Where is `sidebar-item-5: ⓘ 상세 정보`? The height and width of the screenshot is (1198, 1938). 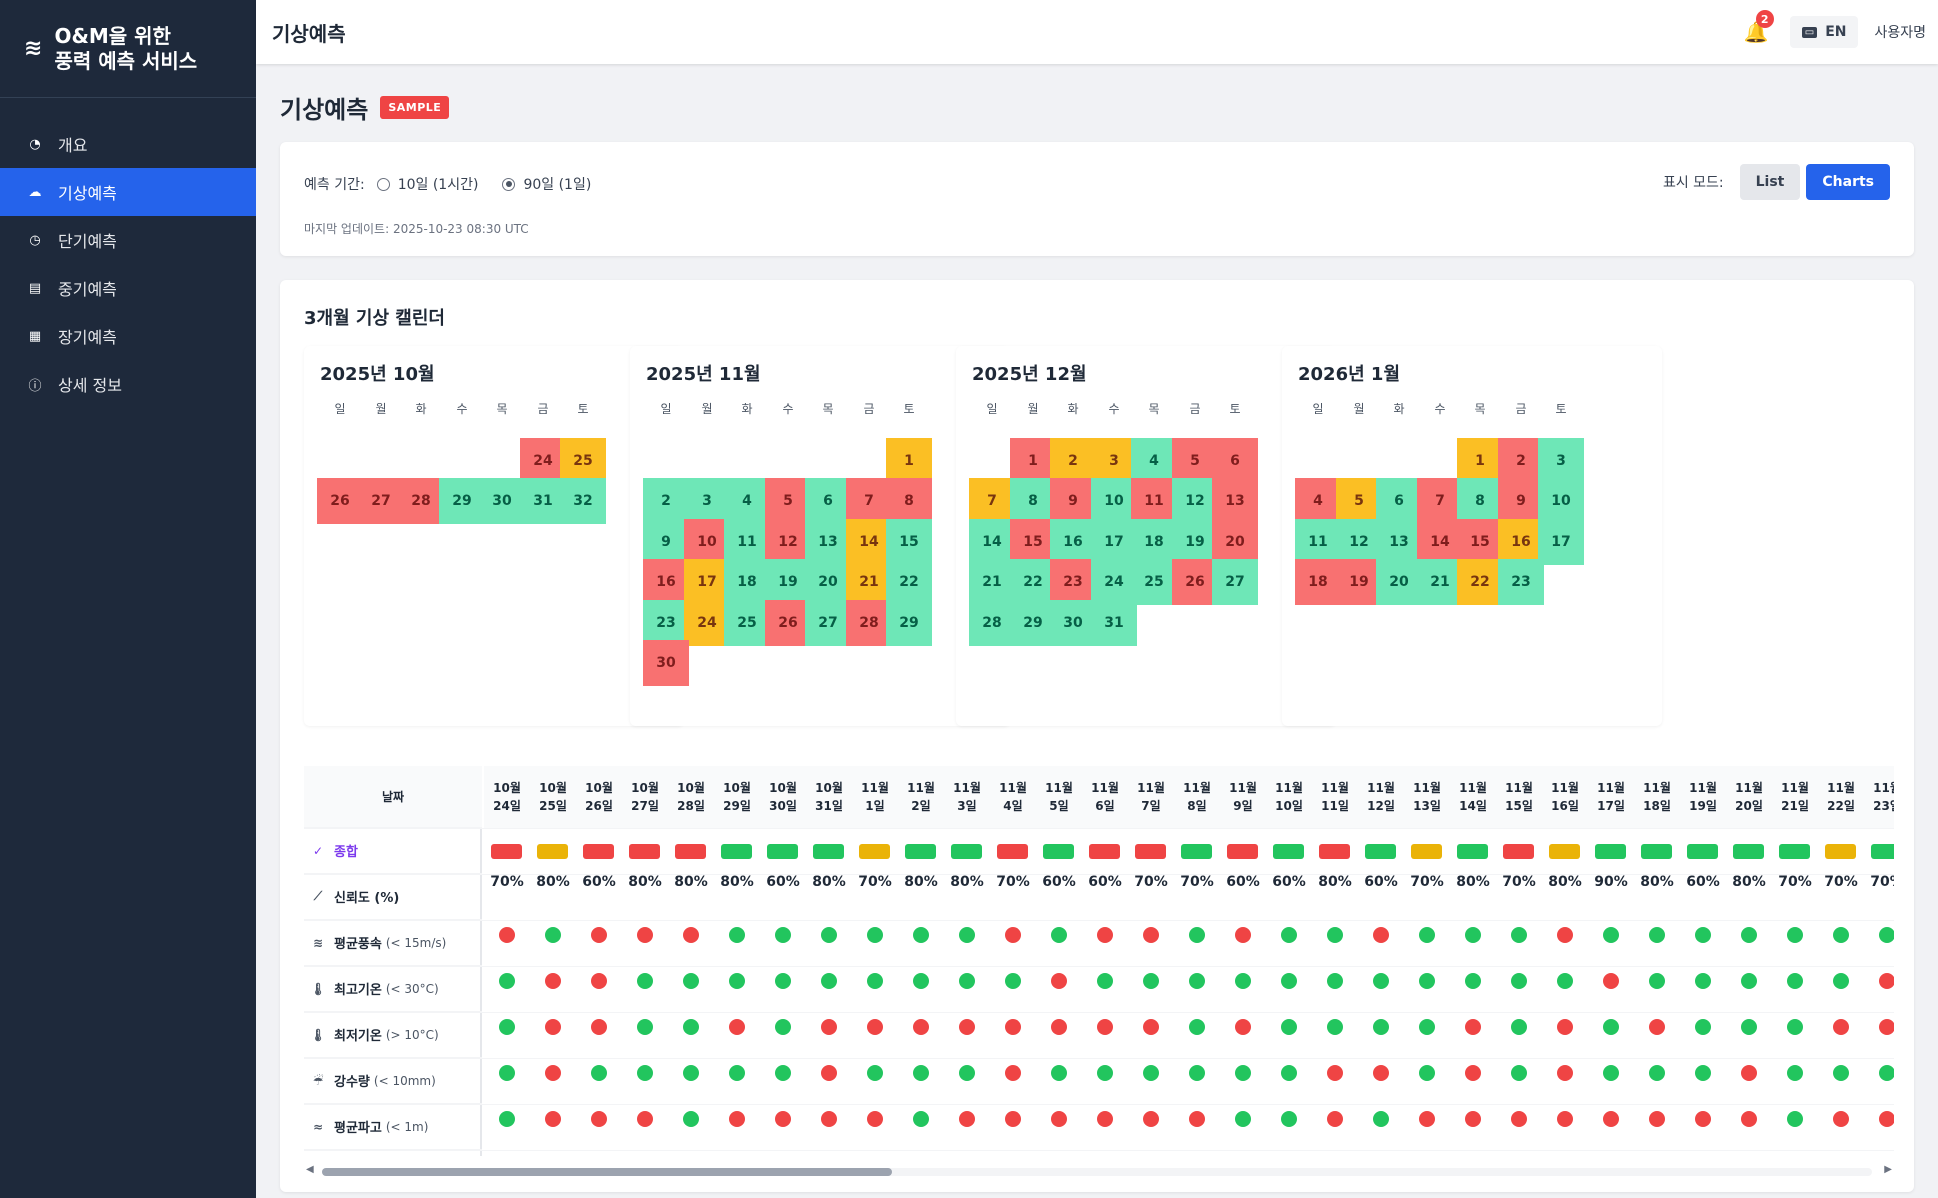
sidebar-item-5: ⓘ 상세 정보 is located at coordinates (128, 384).